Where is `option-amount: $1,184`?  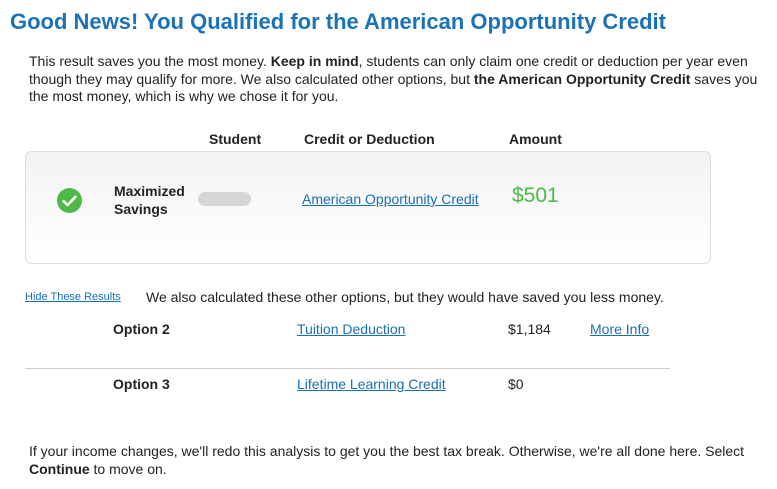 option-amount: $1,184 is located at coordinates (529, 329).